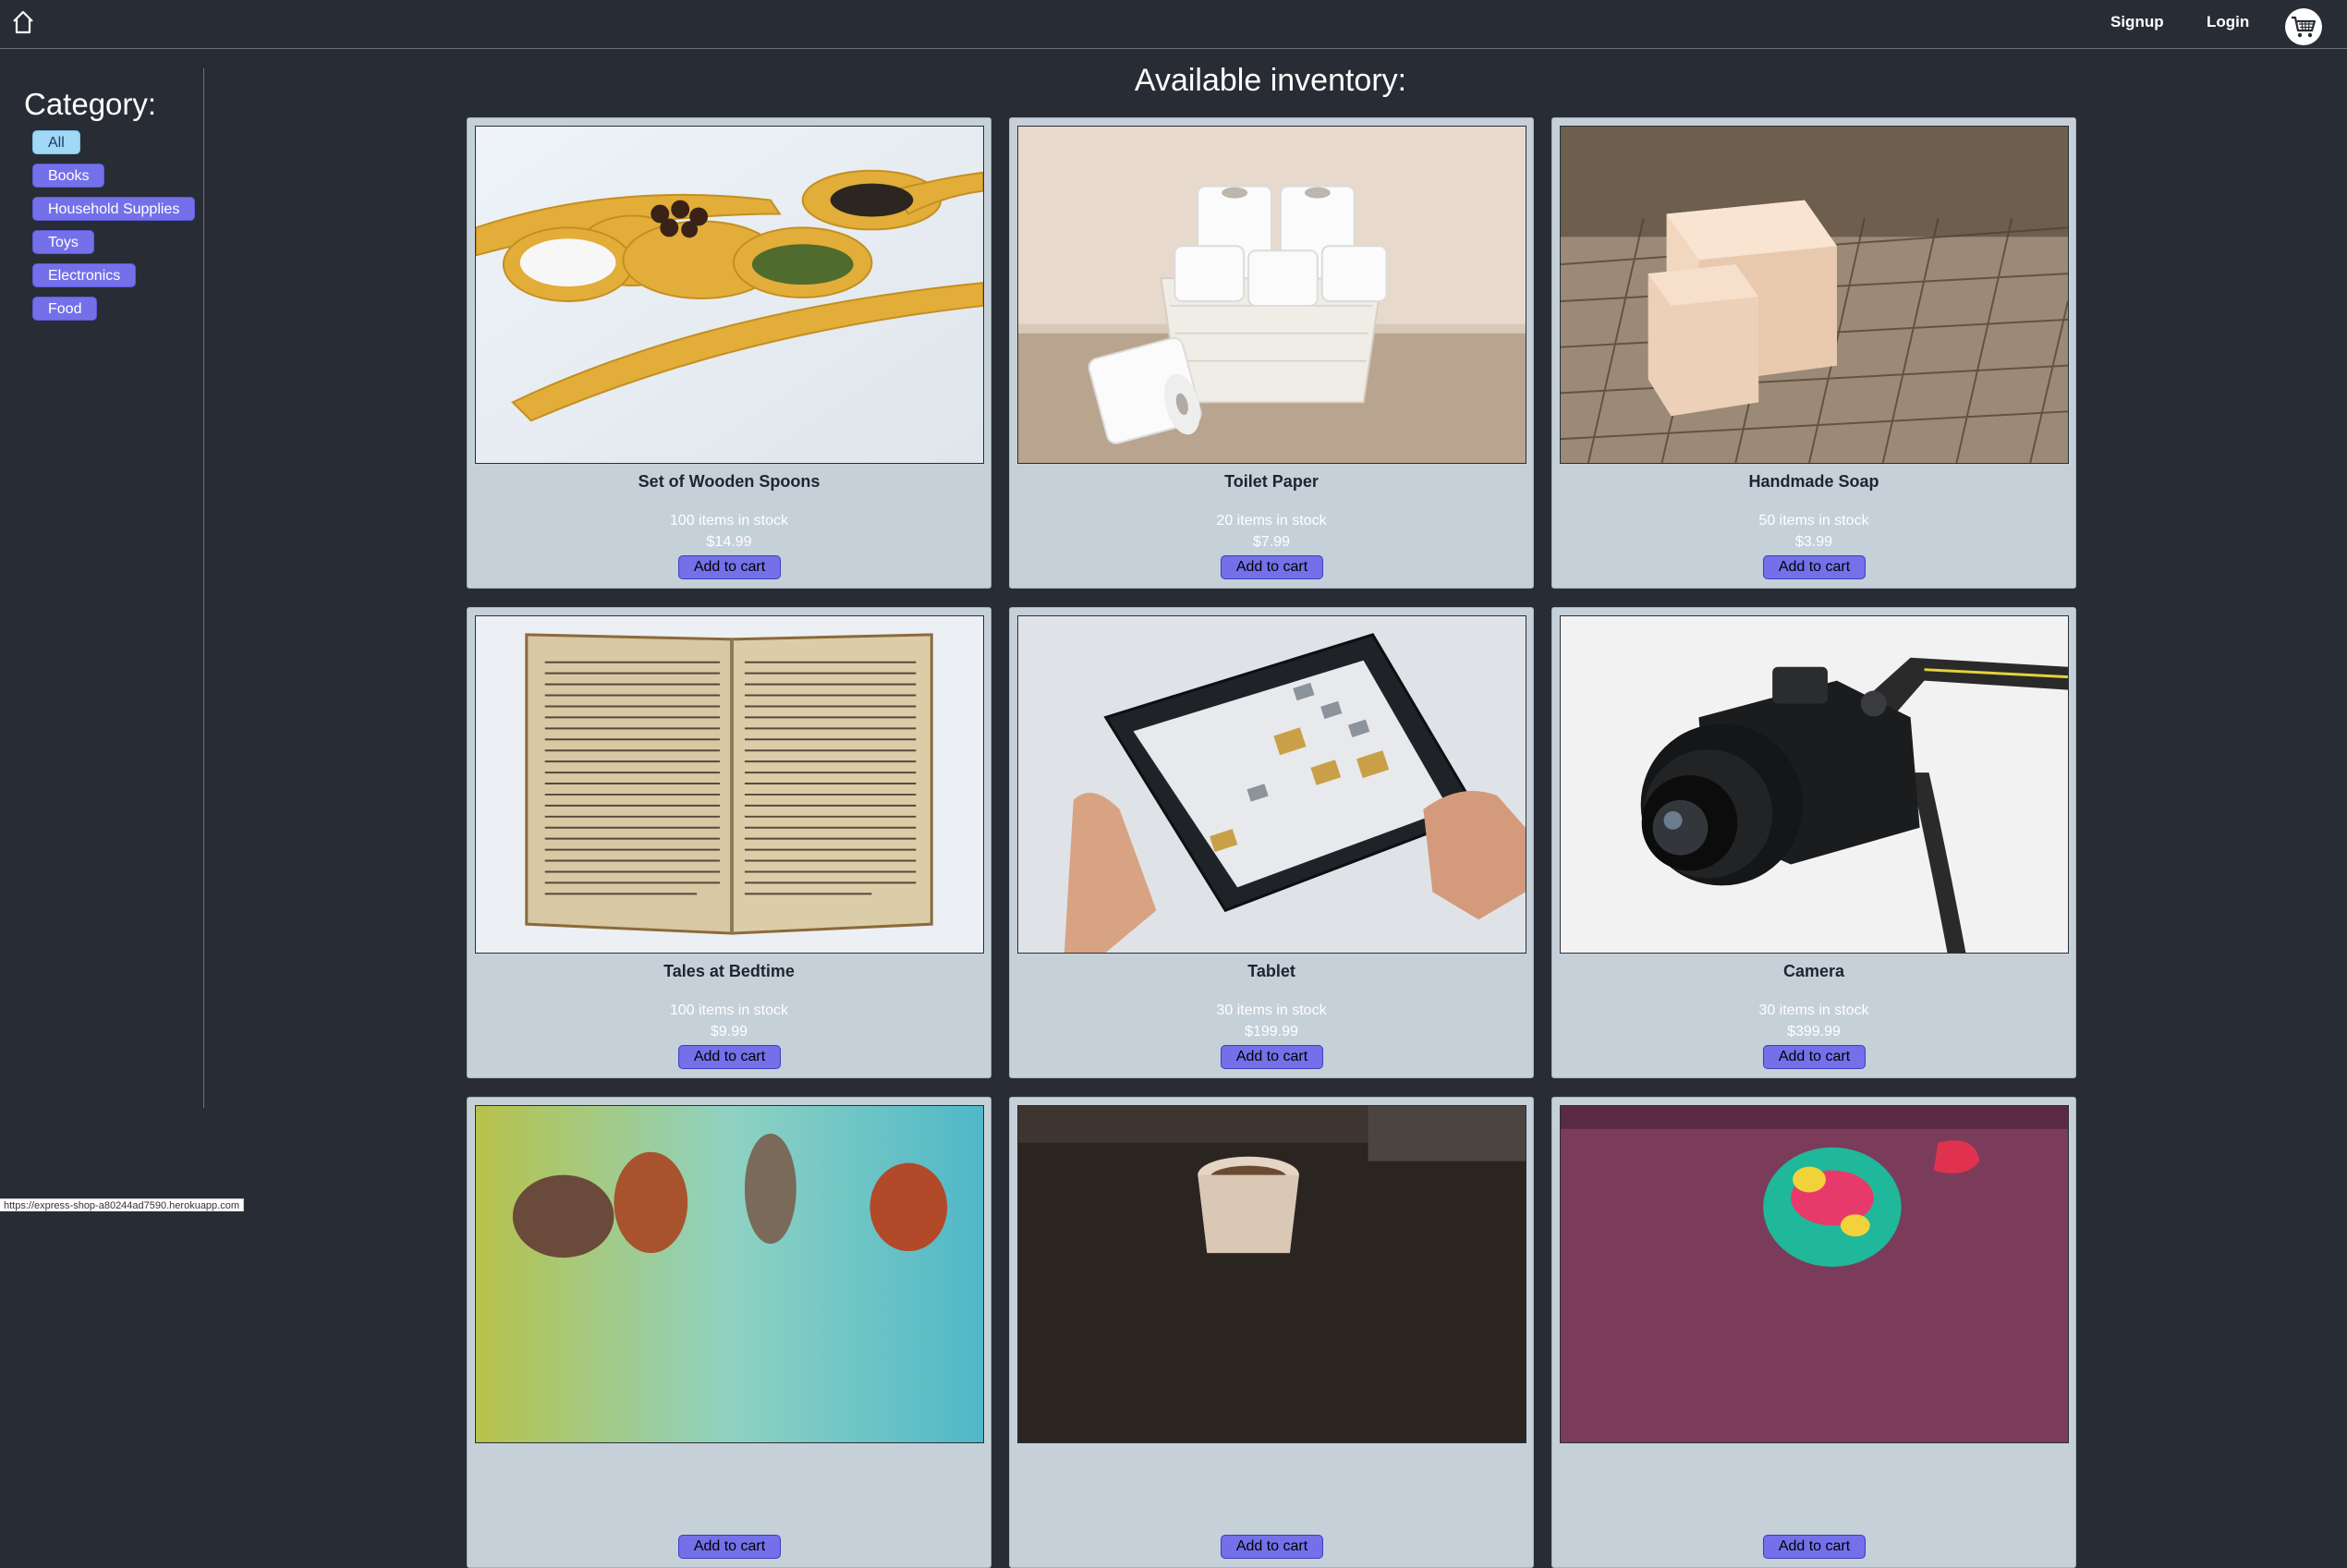 Image resolution: width=2347 pixels, height=1568 pixels. What do you see at coordinates (1814, 784) in the screenshot?
I see `product-image-camera` at bounding box center [1814, 784].